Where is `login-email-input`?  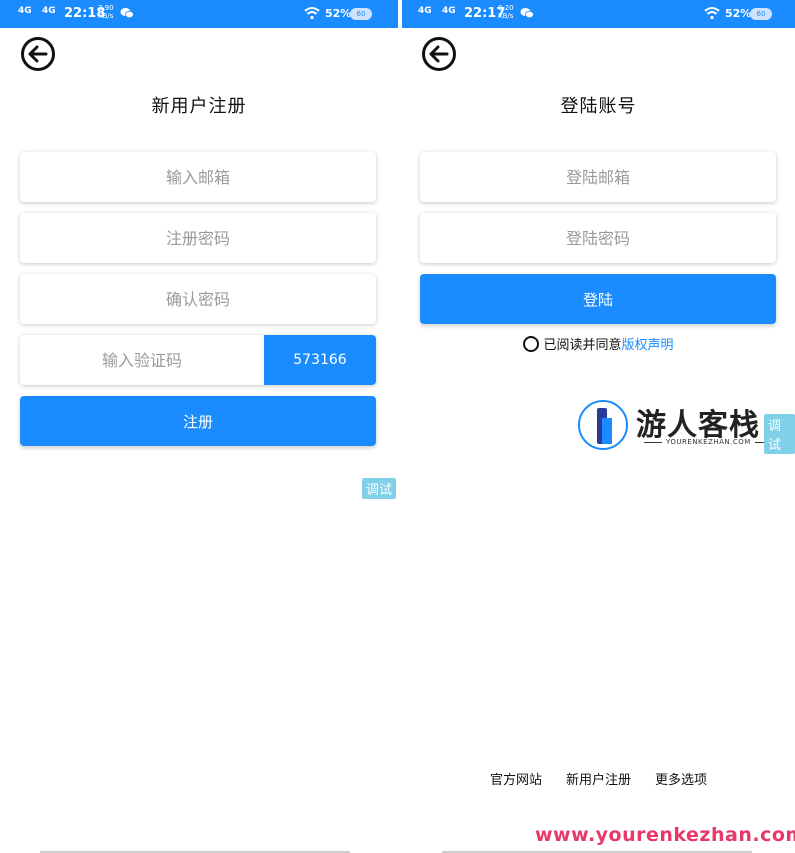 login-email-input is located at coordinates (598, 177).